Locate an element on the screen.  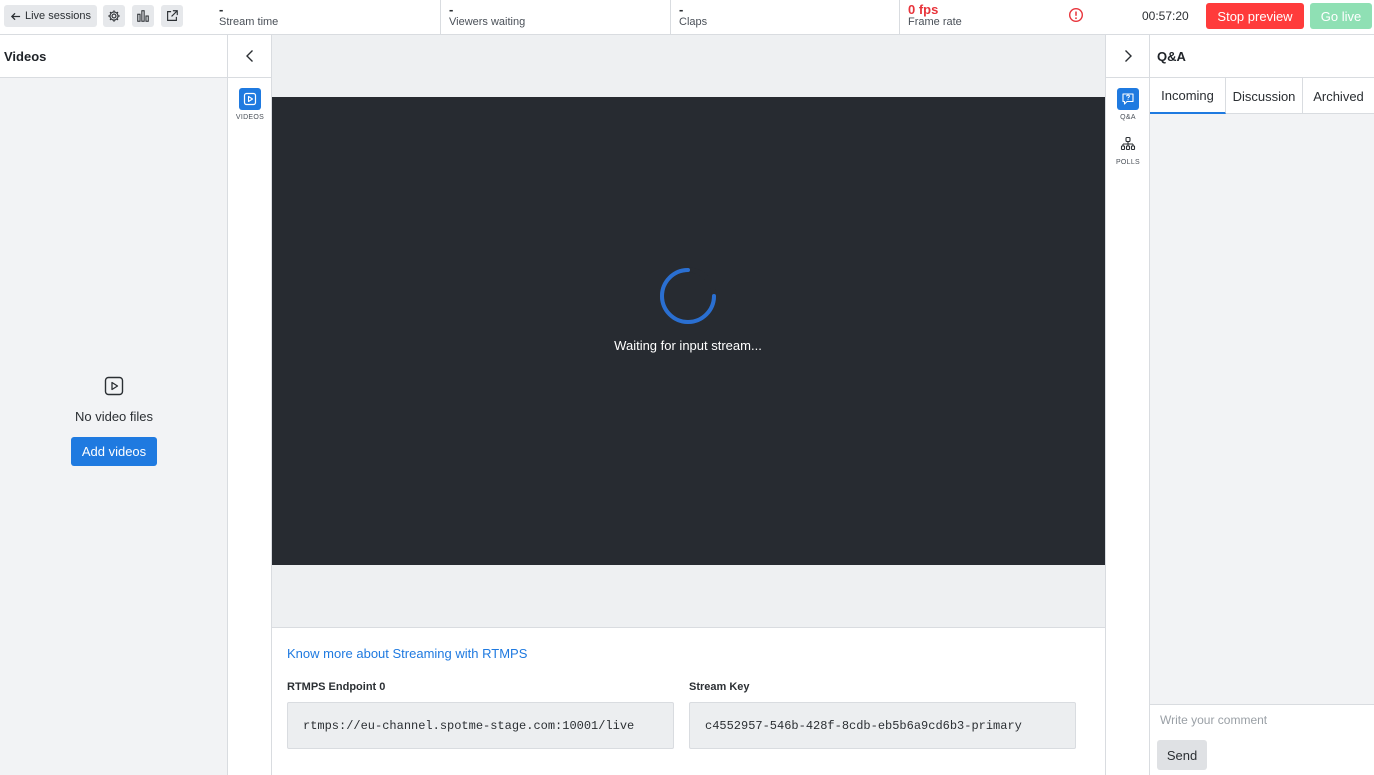
rail-item-polls: POLLS is located at coordinates (1128, 143).